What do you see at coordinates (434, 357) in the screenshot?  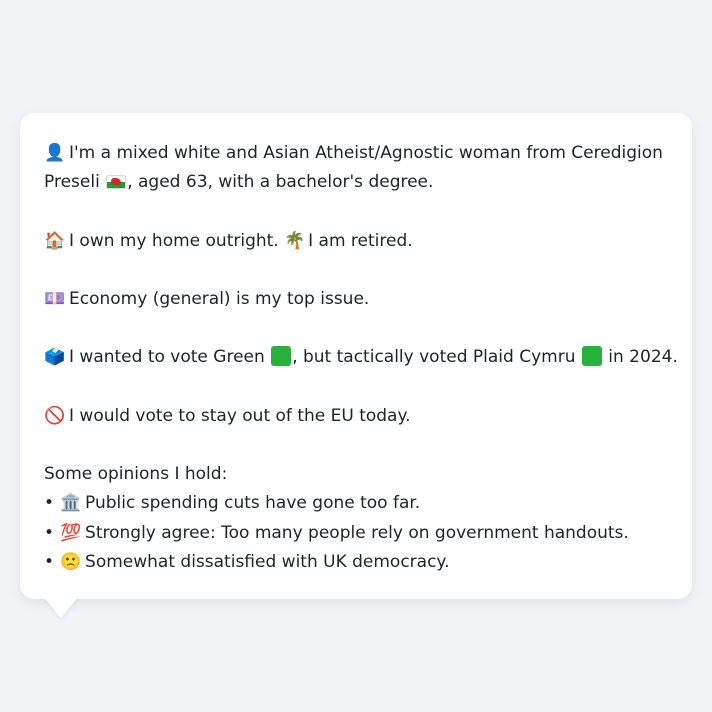 I see `tactical-vote-text: , but tactically voted Plaid Cymru` at bounding box center [434, 357].